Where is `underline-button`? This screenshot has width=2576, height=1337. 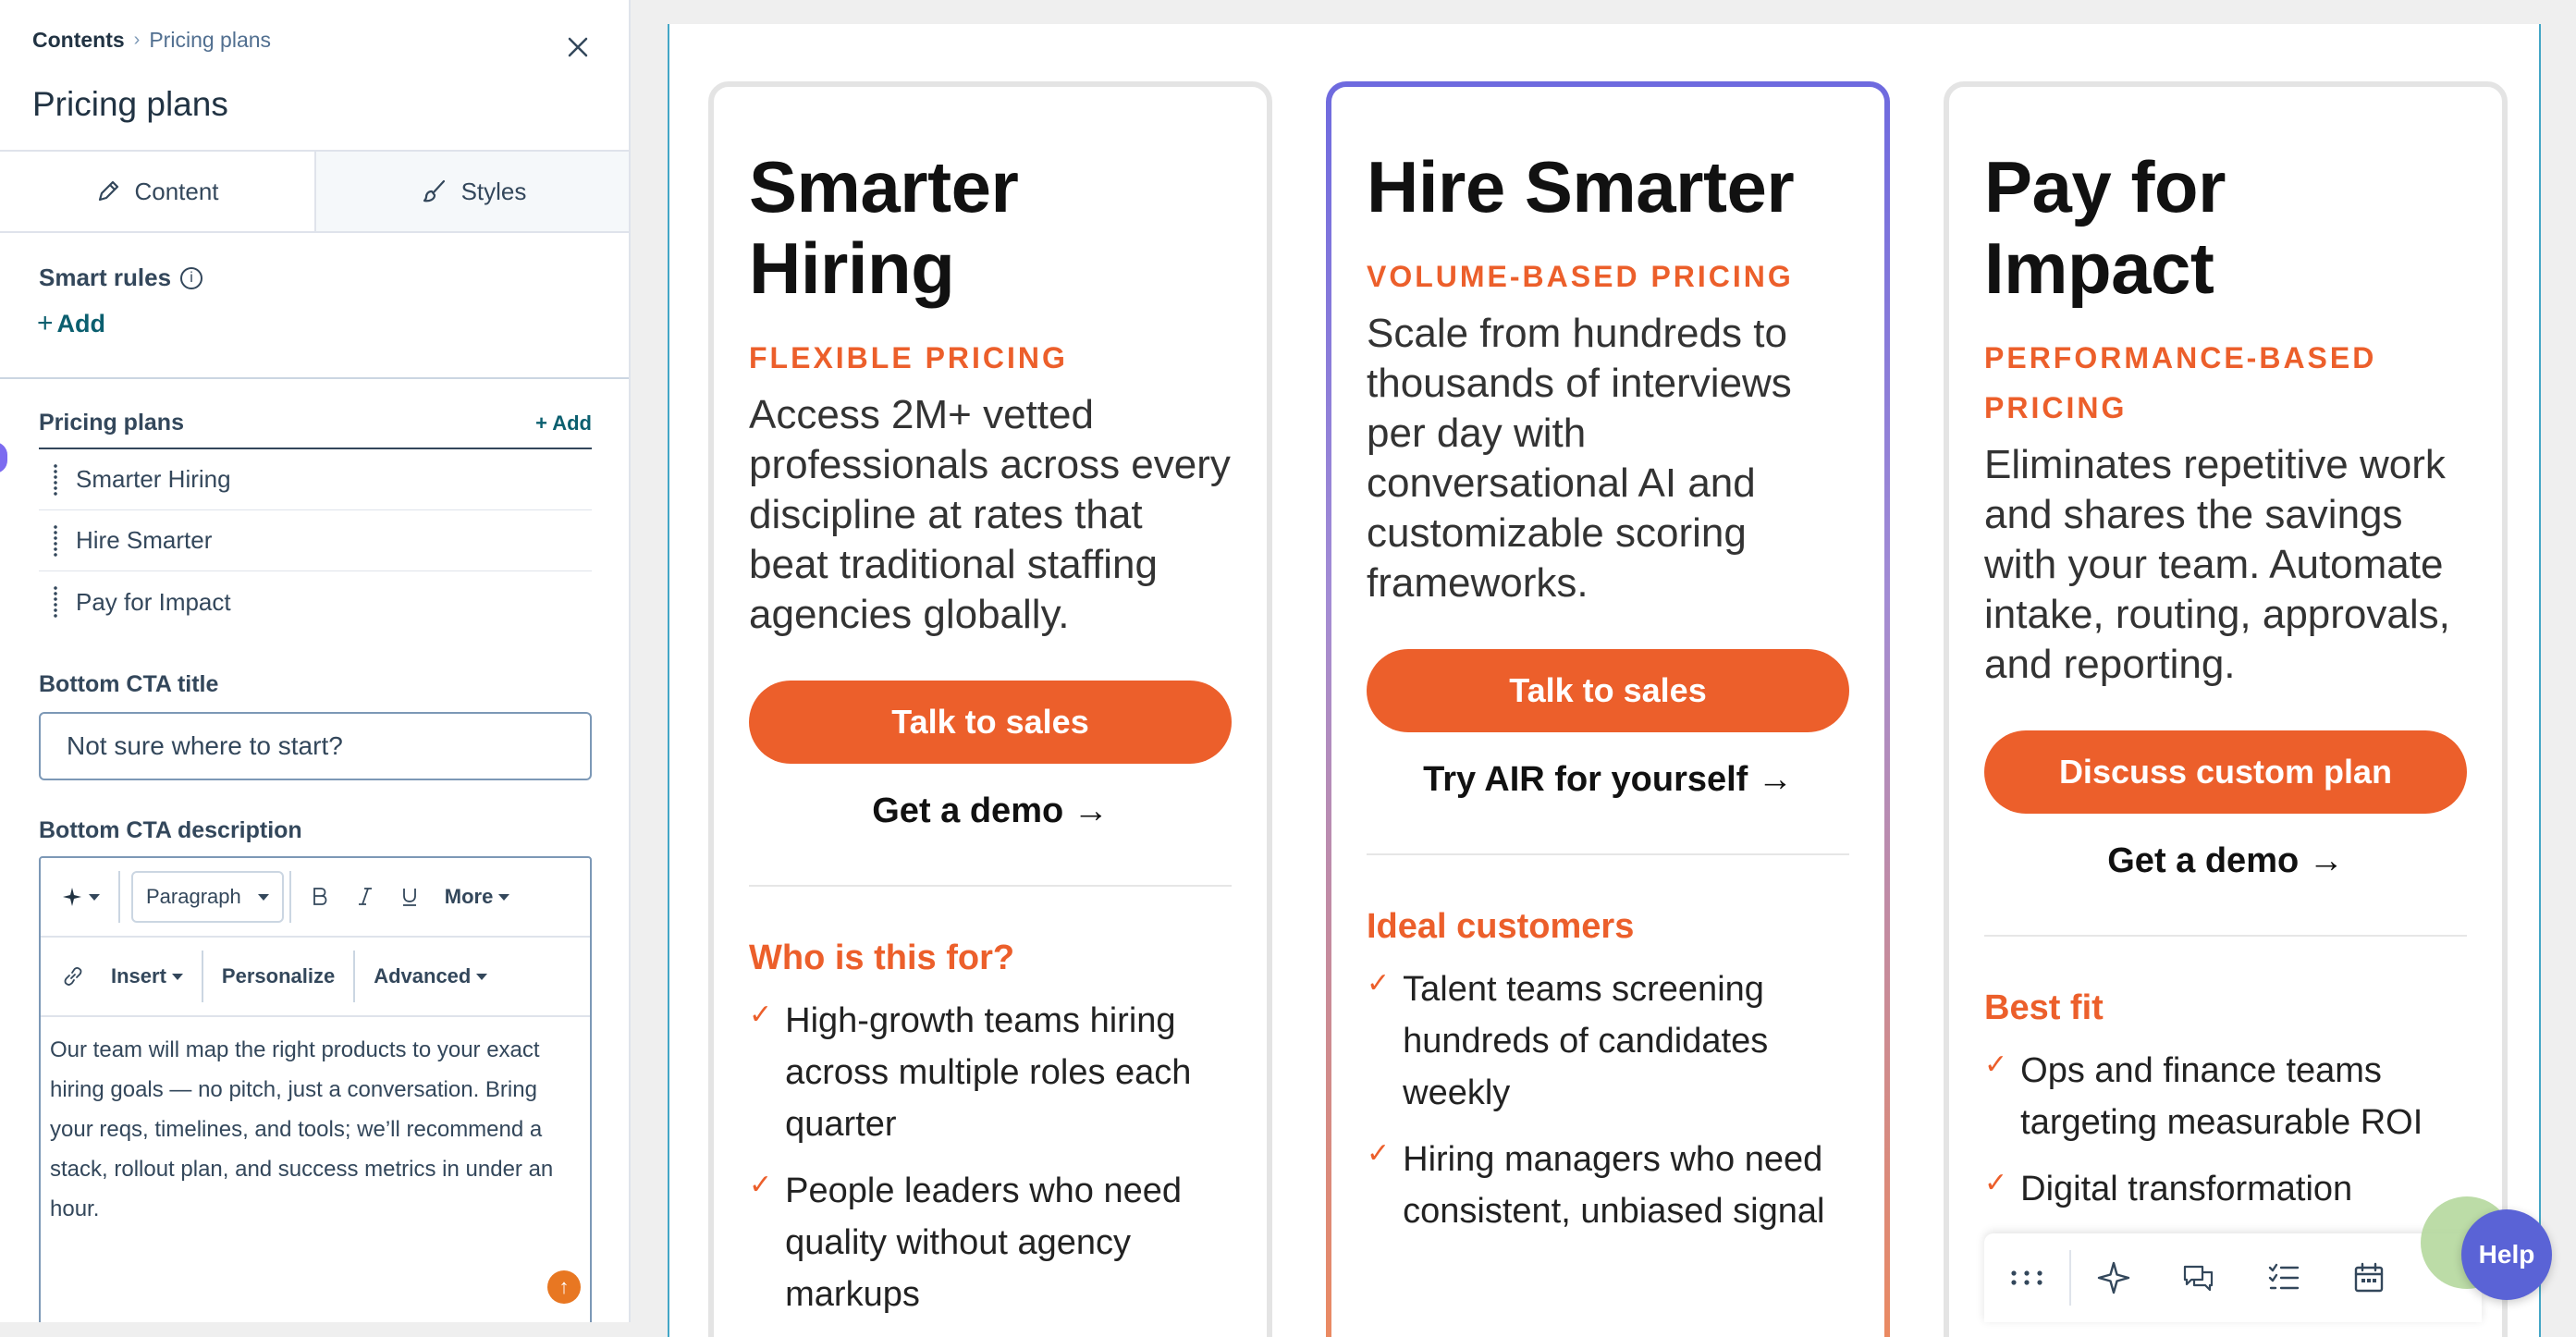
underline-button is located at coordinates (409, 897).